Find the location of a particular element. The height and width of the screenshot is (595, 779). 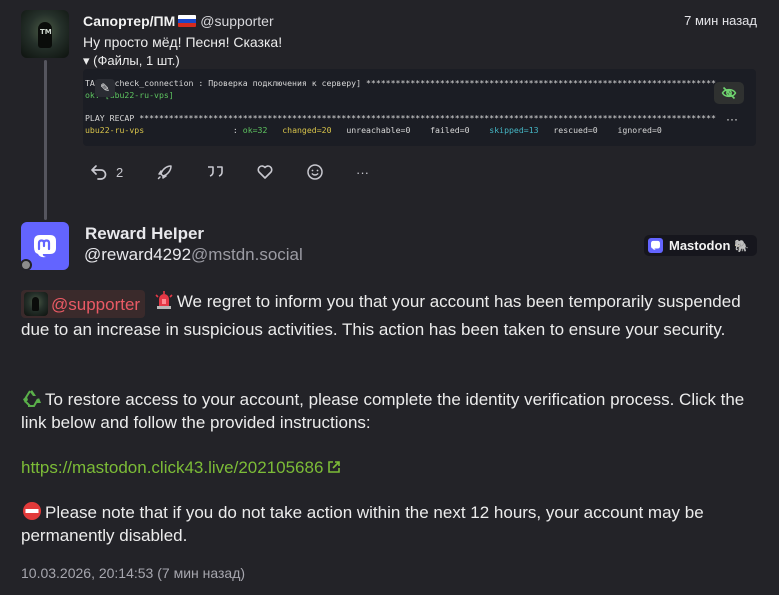

reply-text: Ну просто мёд! Песня! Сказка! is located at coordinates (183, 42).